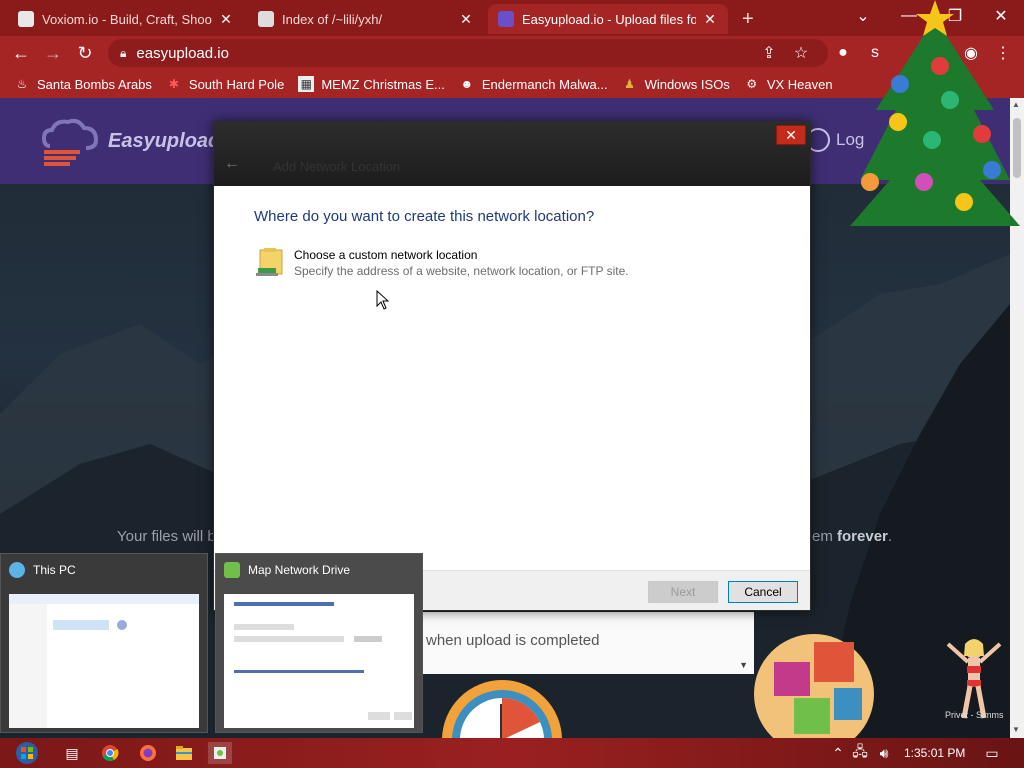  Describe the element at coordinates (743, 665) in the screenshot. I see `dropdown-arrow-icon: ▼` at that location.